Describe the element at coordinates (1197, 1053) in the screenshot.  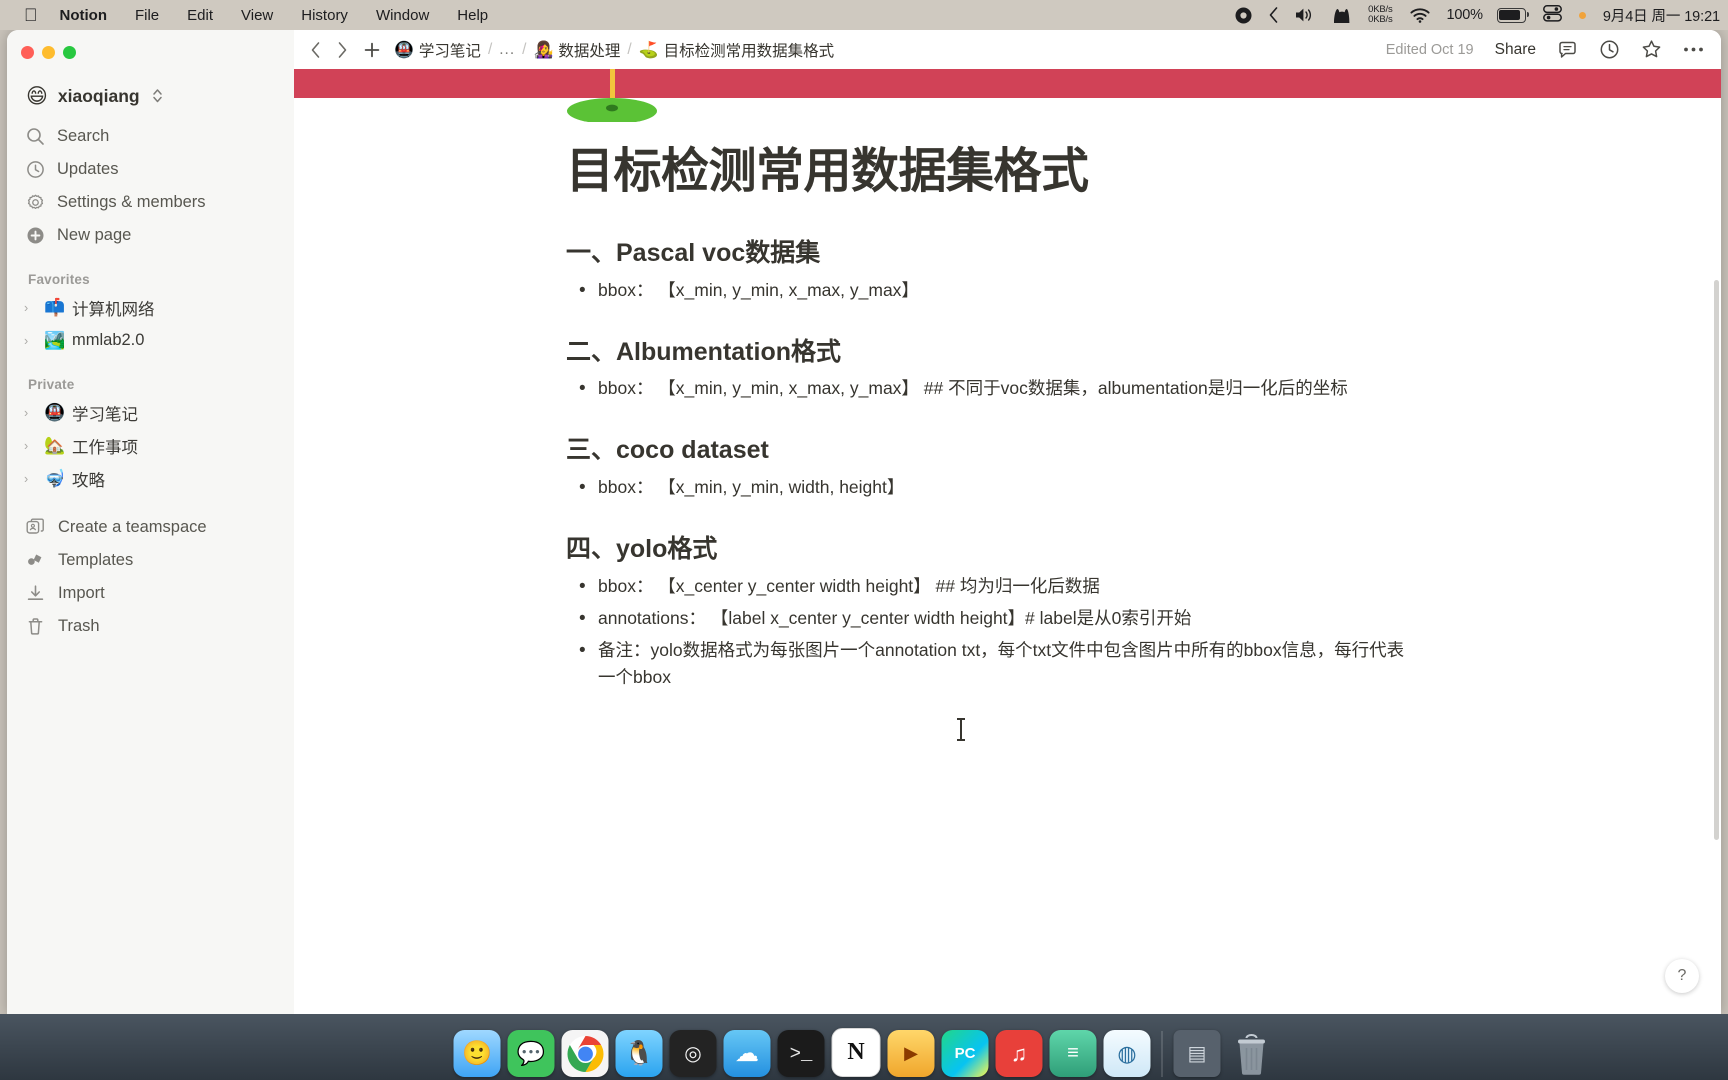
I see `dock-item-downloads-stack: ▤` at that location.